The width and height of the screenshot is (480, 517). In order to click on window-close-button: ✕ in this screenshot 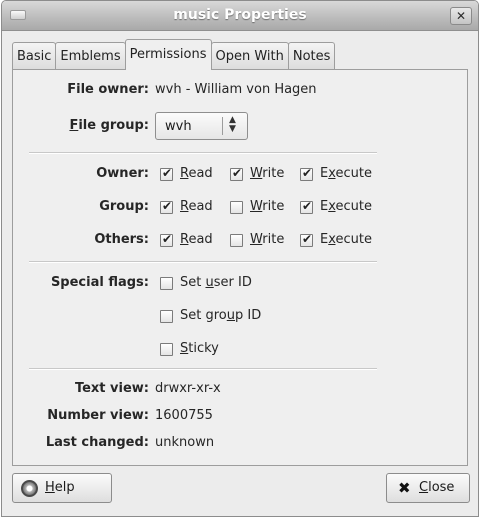, I will do `click(461, 16)`.